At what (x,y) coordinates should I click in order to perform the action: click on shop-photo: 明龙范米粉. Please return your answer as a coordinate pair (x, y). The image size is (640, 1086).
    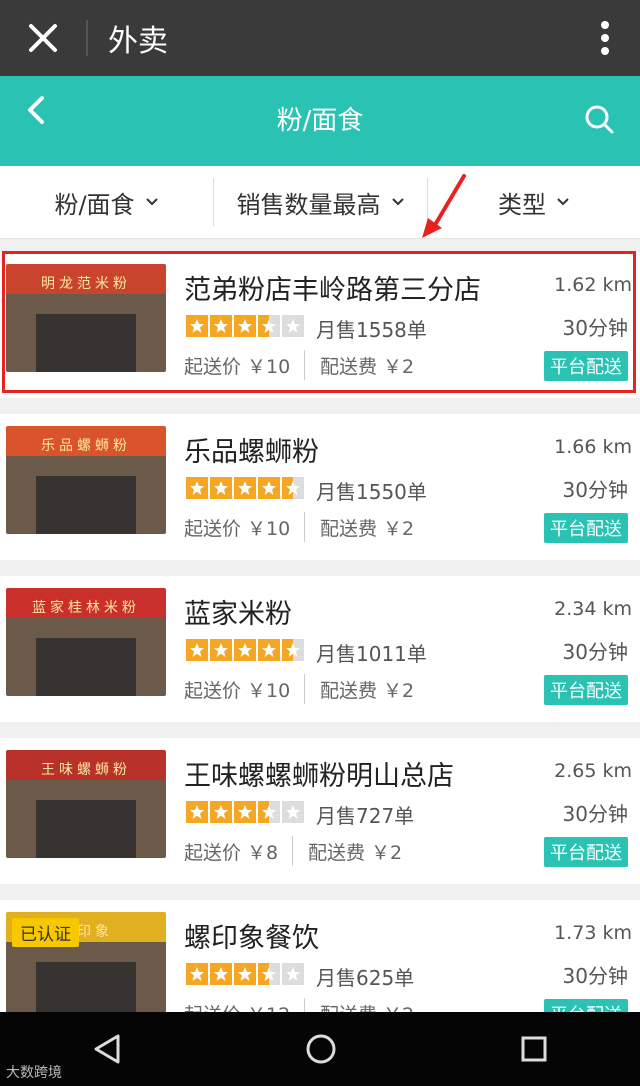
    Looking at the image, I should click on (86, 318).